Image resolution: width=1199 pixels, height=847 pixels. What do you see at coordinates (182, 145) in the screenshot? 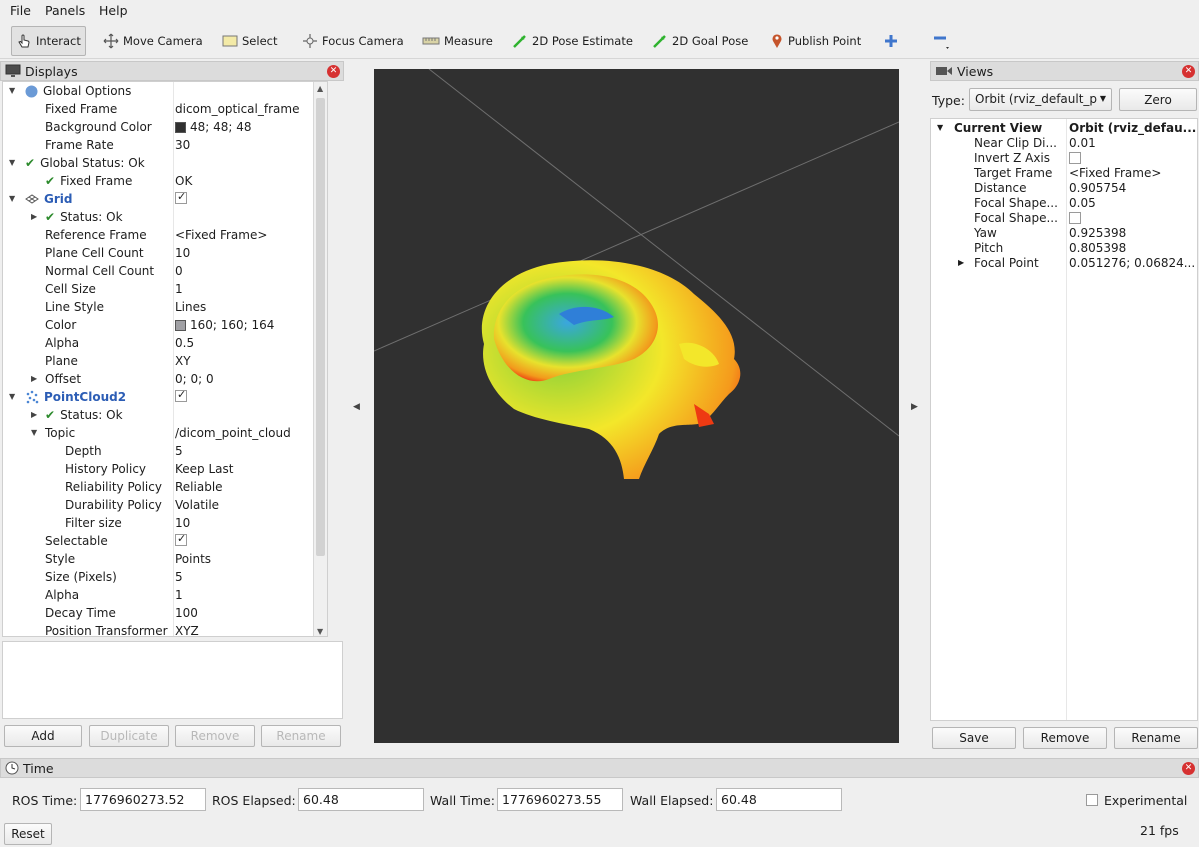
I see `value: 30` at bounding box center [182, 145].